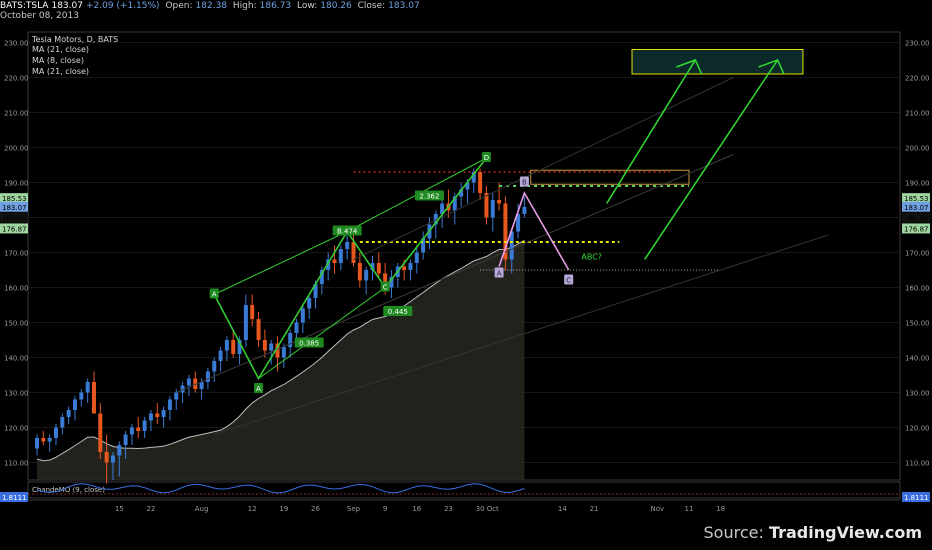  Describe the element at coordinates (24, 6) in the screenshot. I see `symbol: BATS:TSLA` at that location.